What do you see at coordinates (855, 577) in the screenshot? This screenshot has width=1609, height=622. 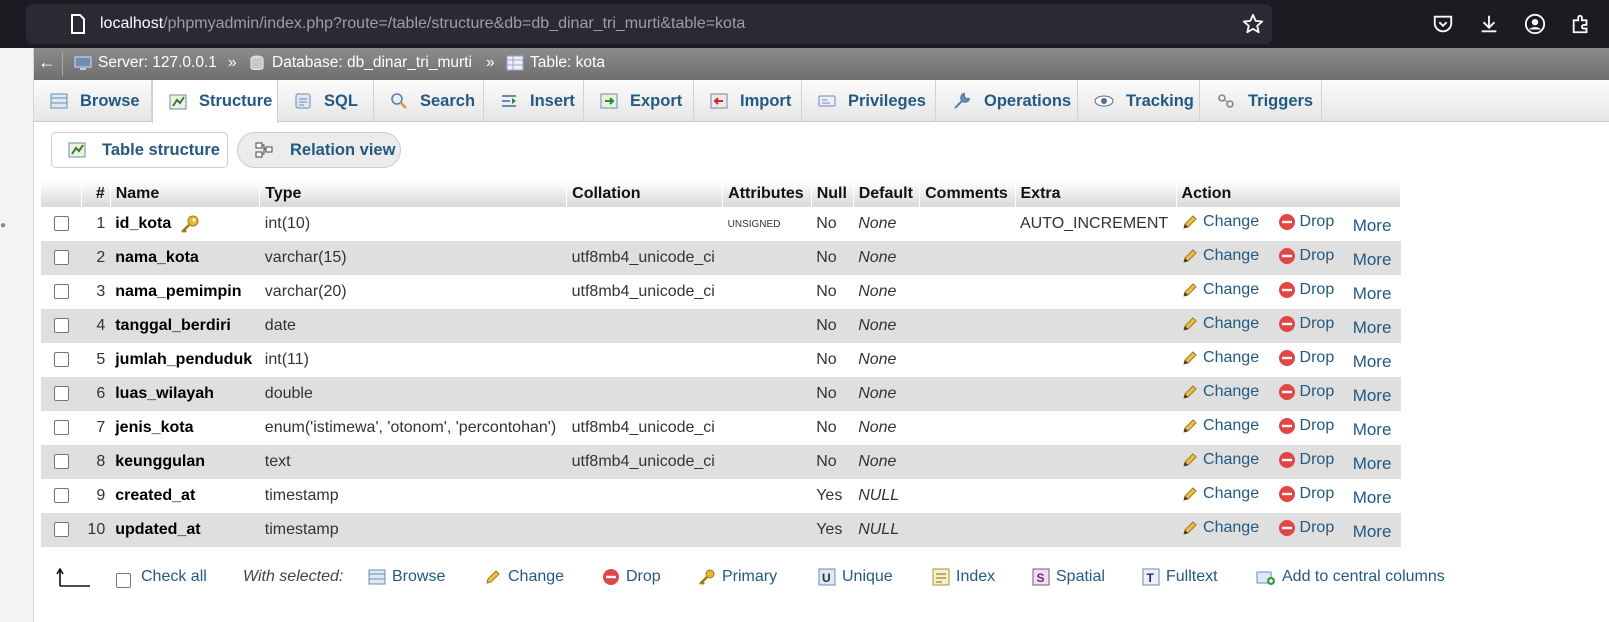 I see `bulk-unique-button: U Unique` at bounding box center [855, 577].